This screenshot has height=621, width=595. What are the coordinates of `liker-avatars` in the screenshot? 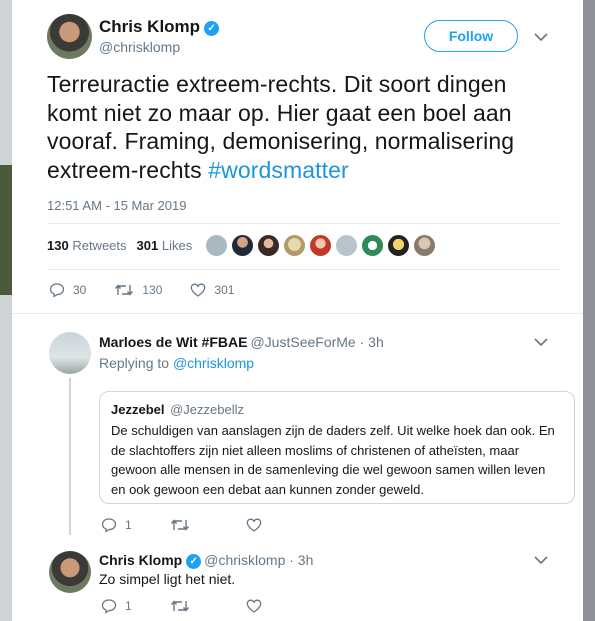 It's located at (320, 245).